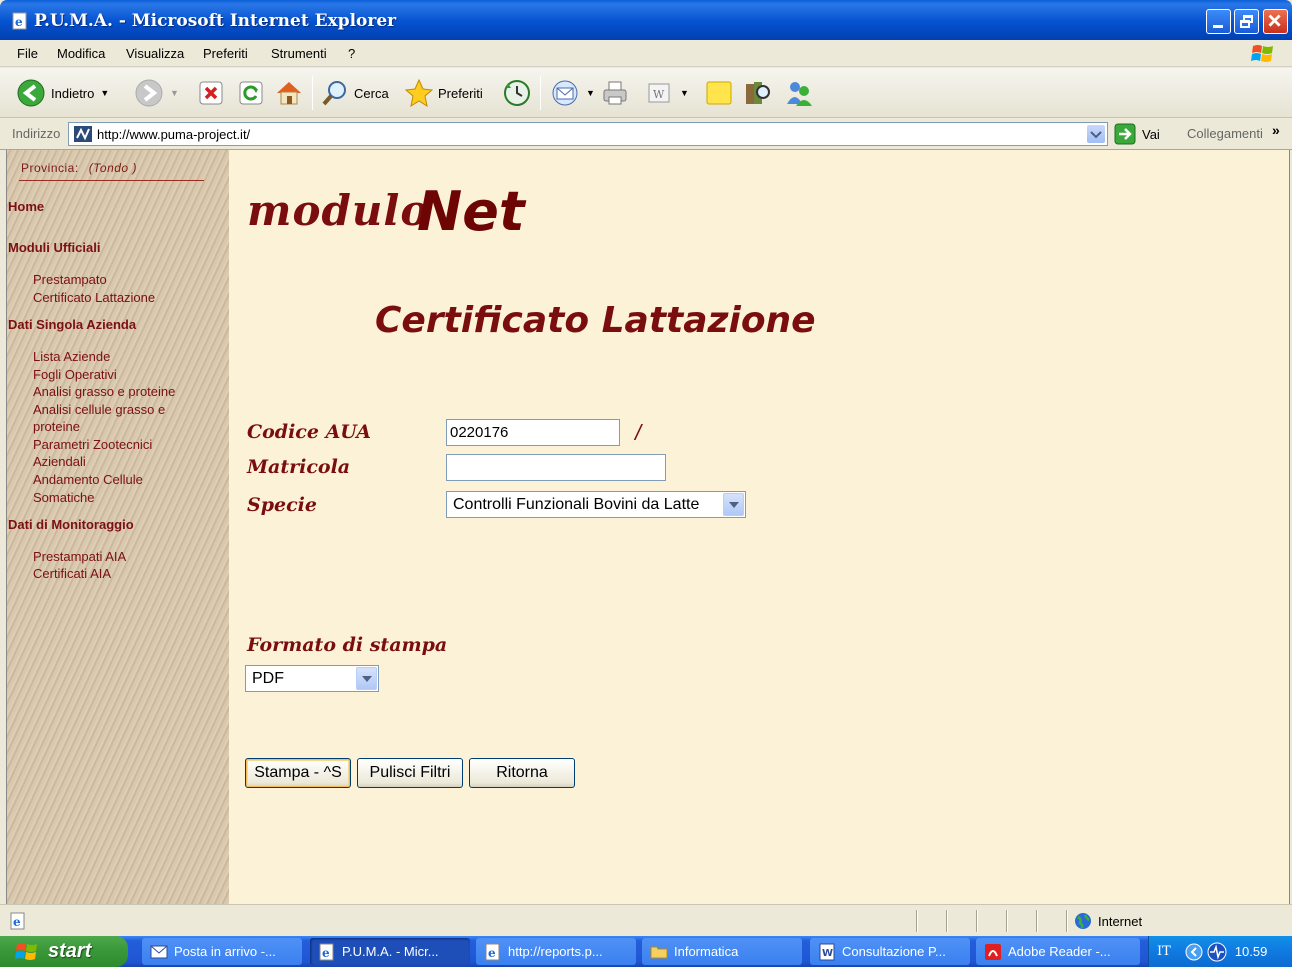  Describe the element at coordinates (71, 524) in the screenshot. I see `sidebar-section-dati-monitoraggio: Dati di Monitoraggio` at that location.